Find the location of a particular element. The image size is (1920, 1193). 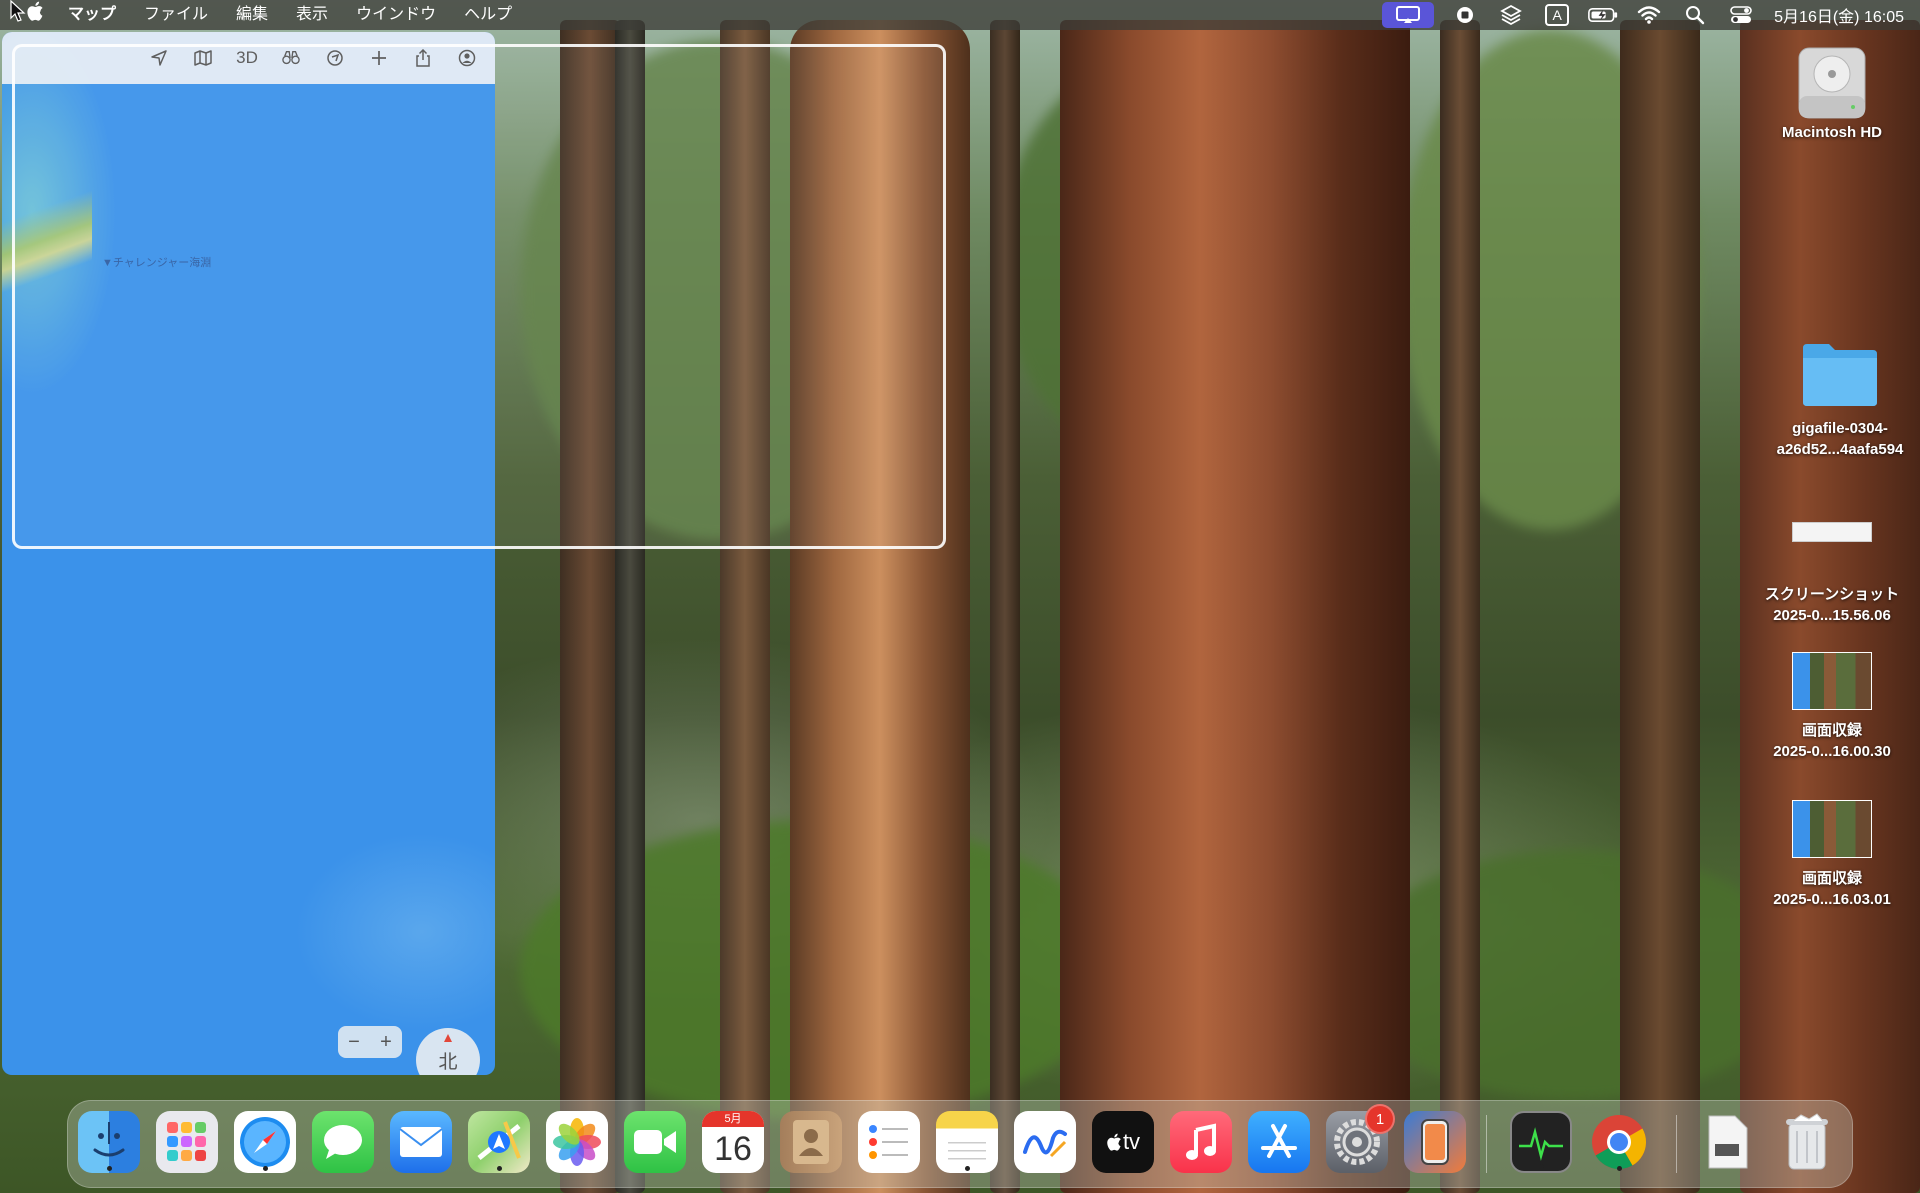

dock-trash is located at coordinates (1807, 1142).